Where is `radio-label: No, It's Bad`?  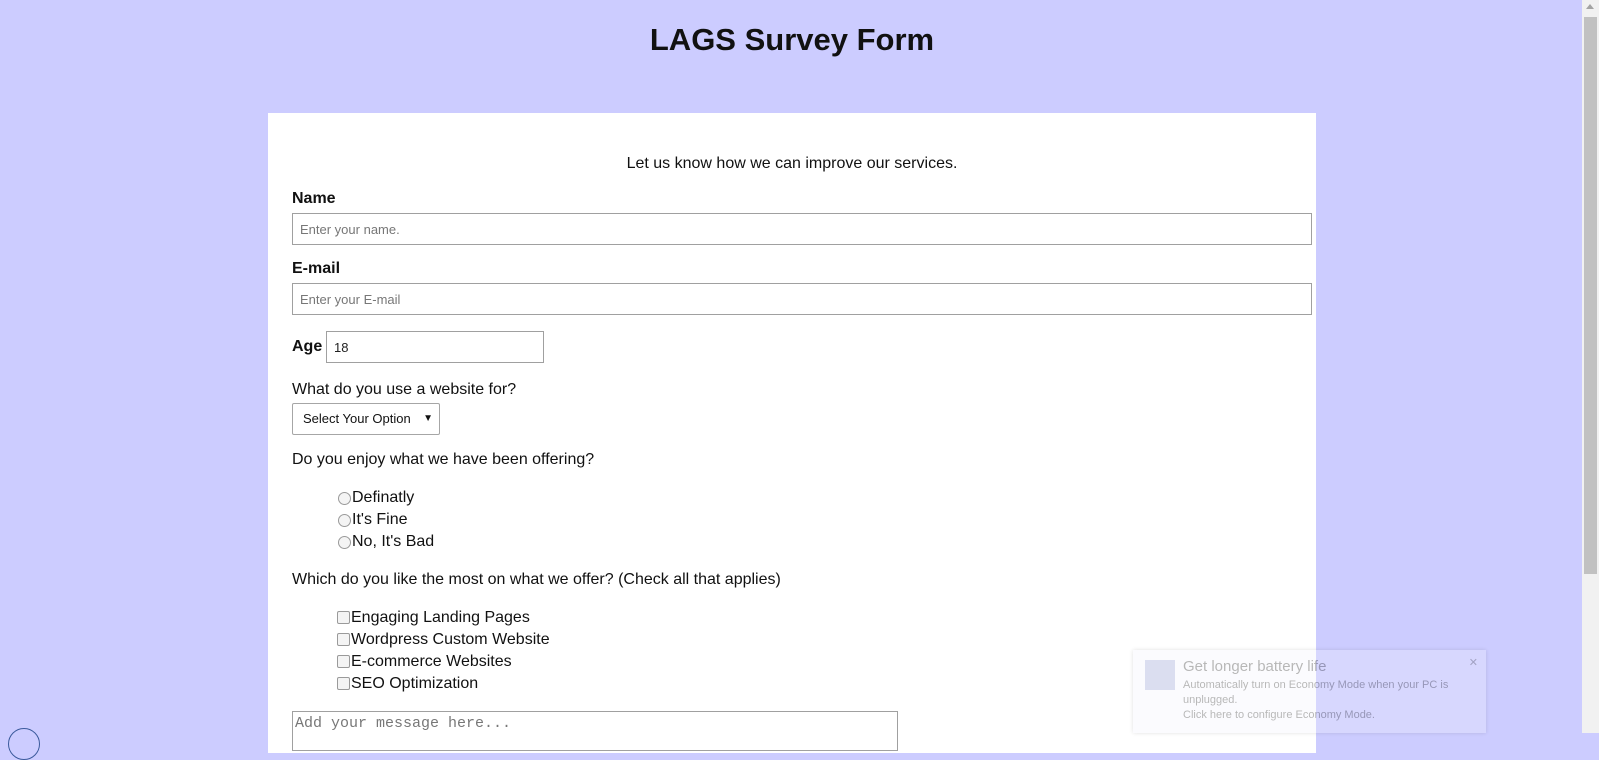 radio-label: No, It's Bad is located at coordinates (393, 541).